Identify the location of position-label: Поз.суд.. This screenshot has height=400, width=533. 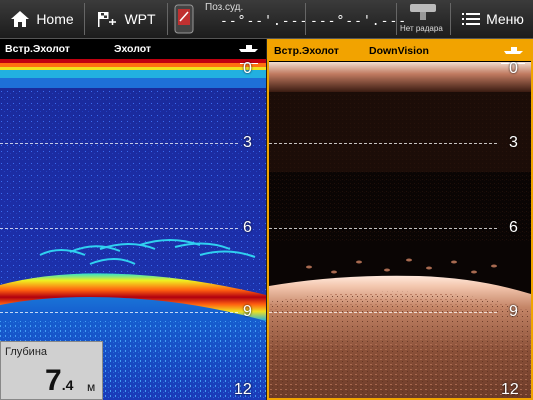
(224, 7).